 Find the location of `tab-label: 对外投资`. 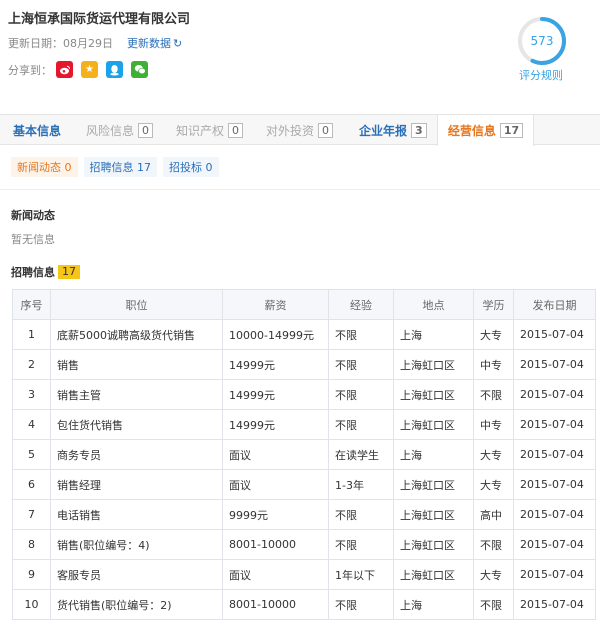

tab-label: 对外投资 is located at coordinates (290, 130).